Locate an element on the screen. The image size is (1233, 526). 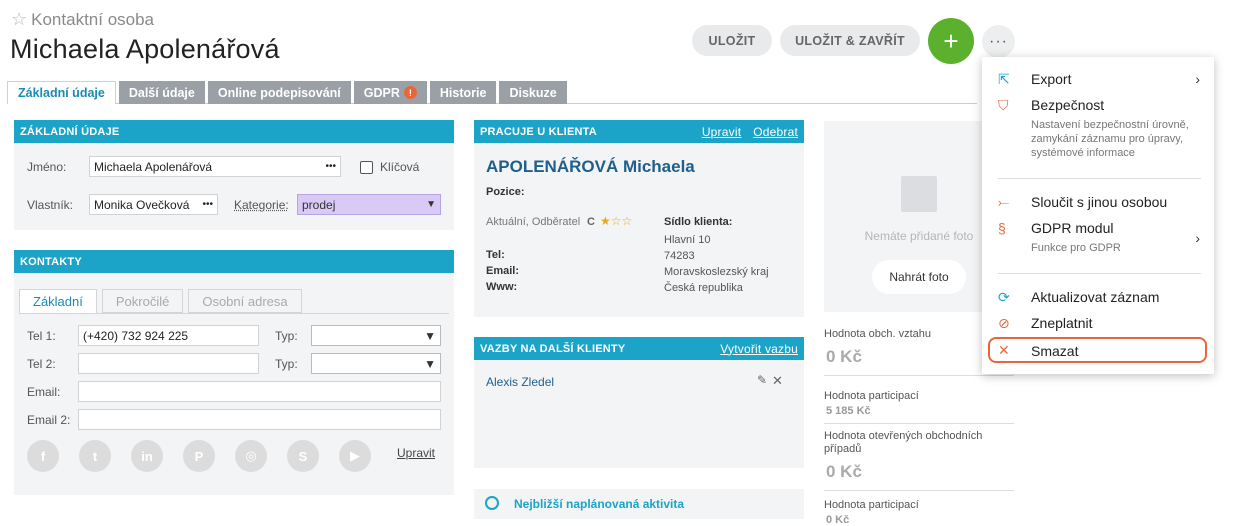
basic-info-title: ZÁKLADNÍ ÚDAJE is located at coordinates (70, 131).